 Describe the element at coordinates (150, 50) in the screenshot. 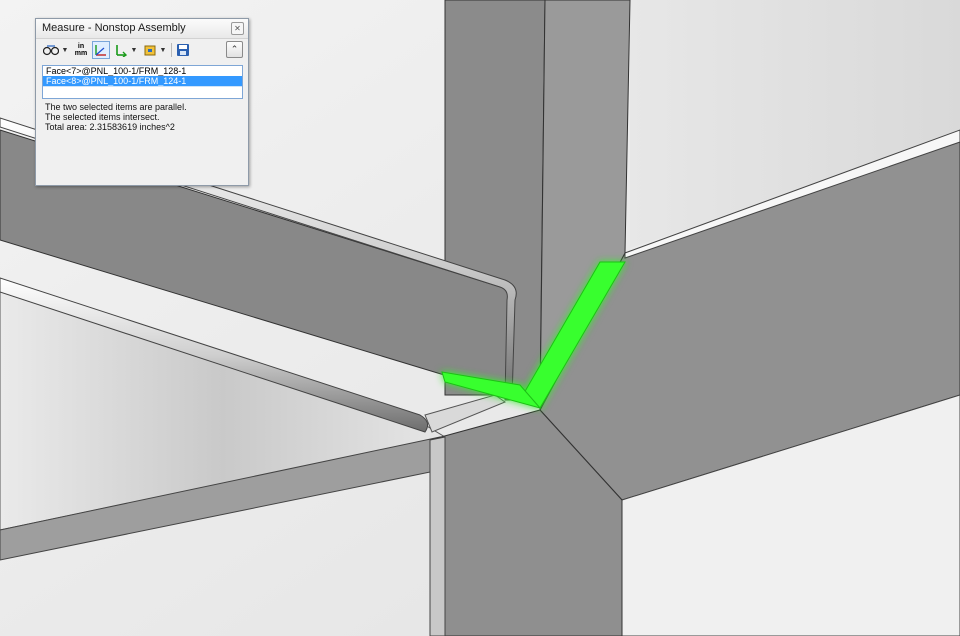

I see `create-sensor-icon` at that location.